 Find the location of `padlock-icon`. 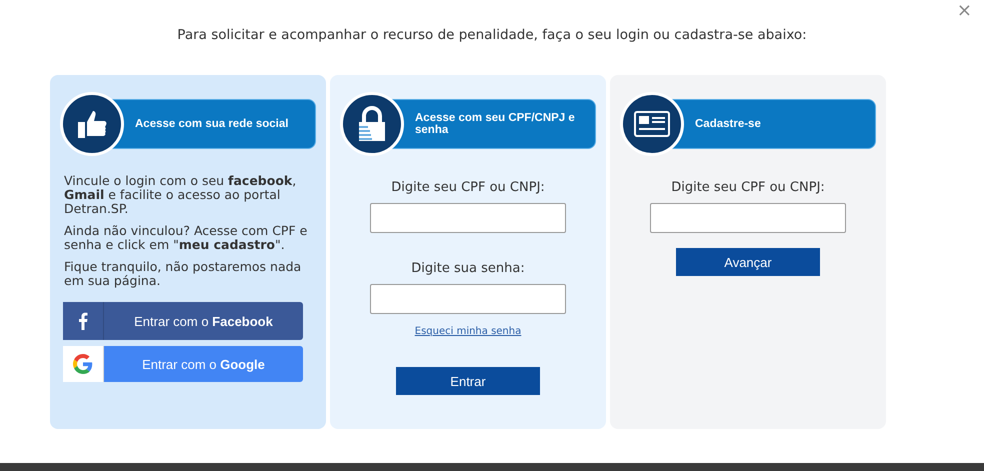

padlock-icon is located at coordinates (372, 124).